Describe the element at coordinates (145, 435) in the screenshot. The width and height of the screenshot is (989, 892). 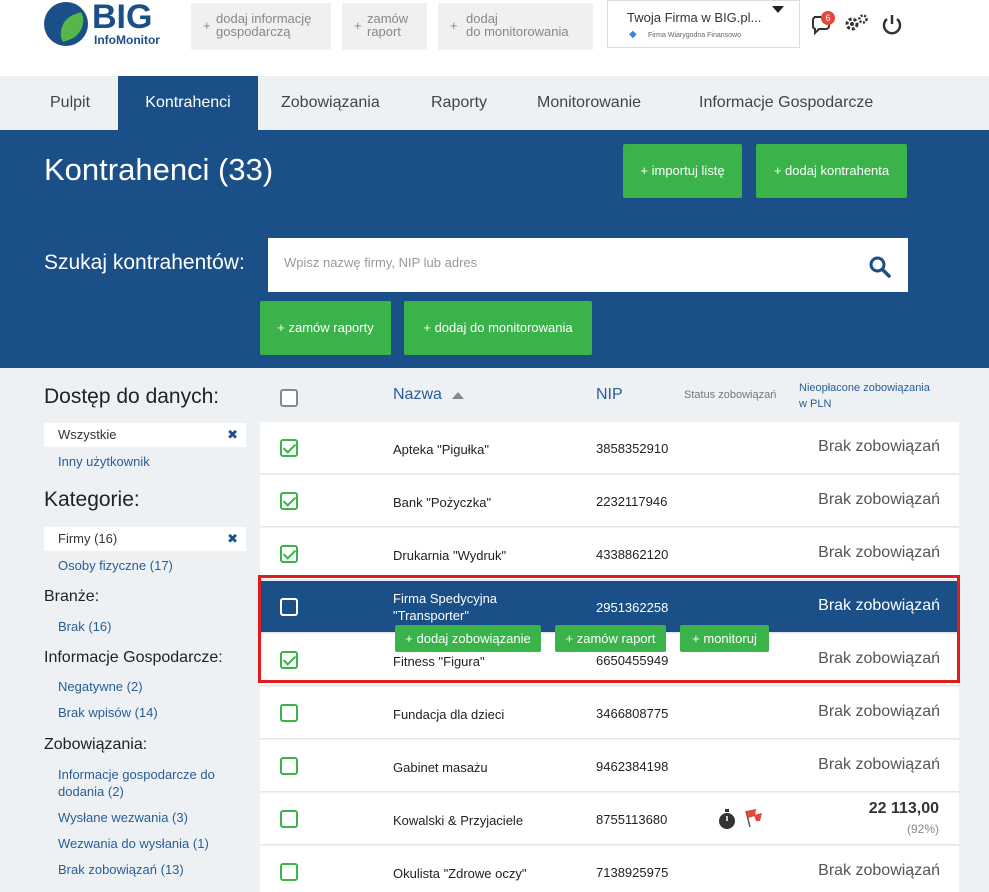
I see `access-filter-selected: Wszystkie ✖` at that location.